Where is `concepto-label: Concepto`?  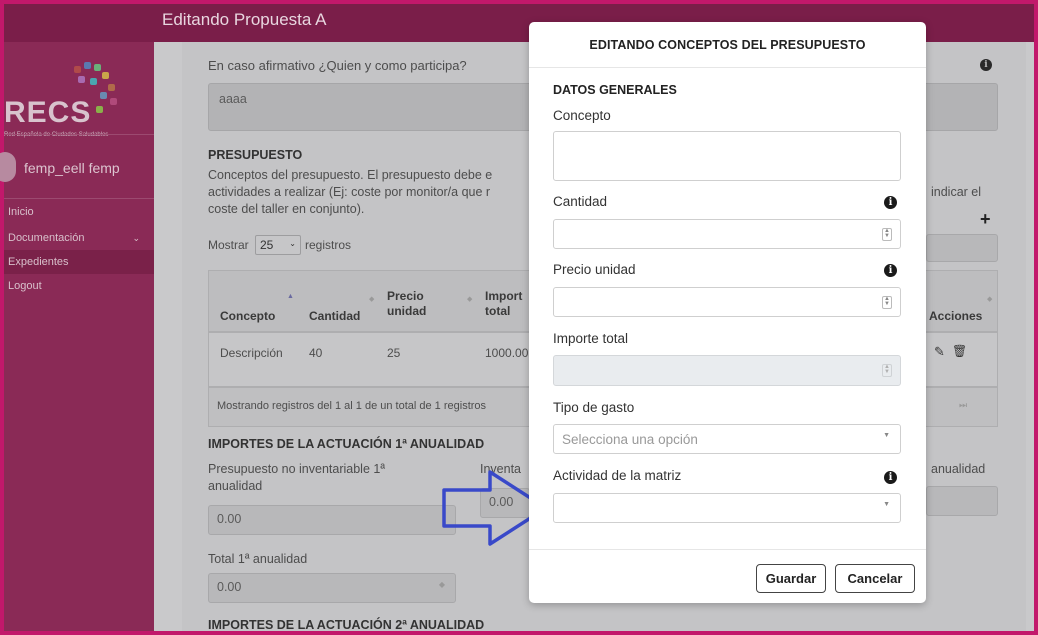 concepto-label: Concepto is located at coordinates (582, 115).